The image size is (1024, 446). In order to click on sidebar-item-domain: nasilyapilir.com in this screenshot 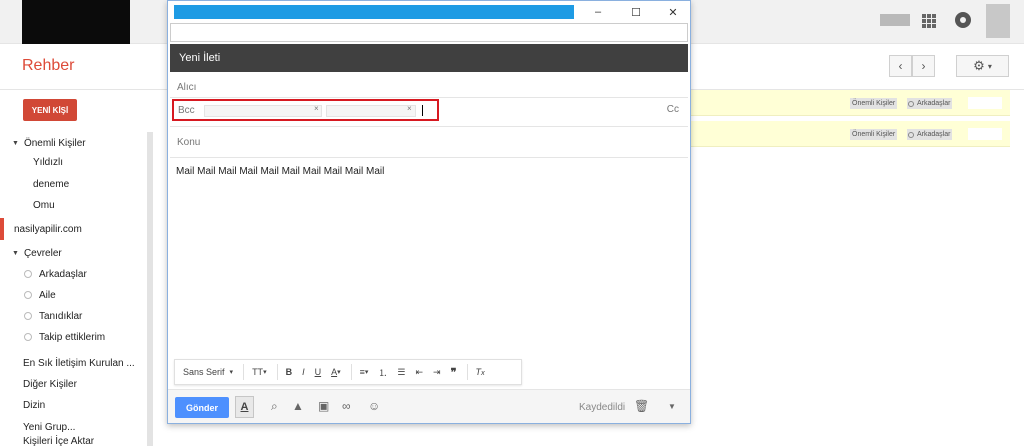, I will do `click(48, 229)`.